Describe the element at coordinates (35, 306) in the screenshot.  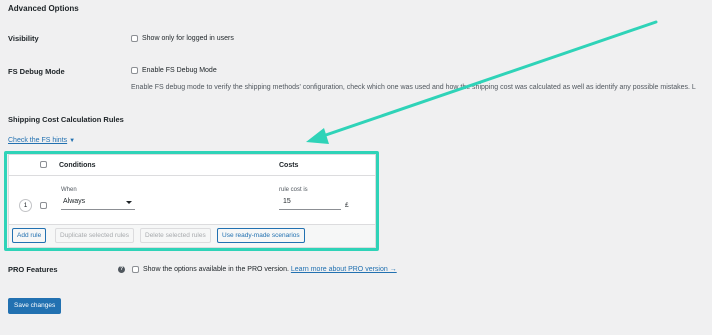
I see `save-button: Save changes` at that location.